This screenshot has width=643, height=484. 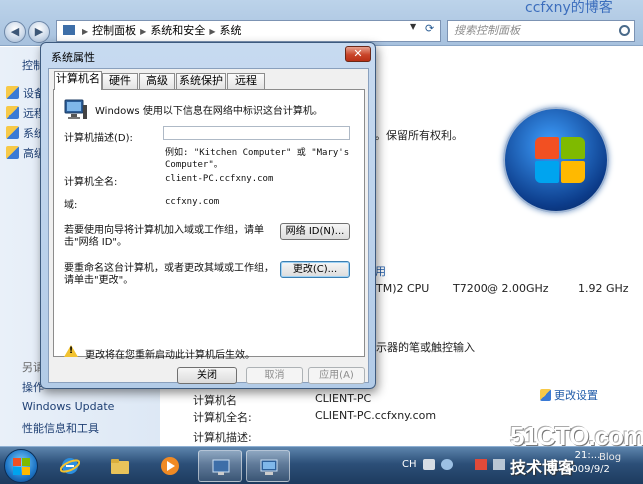 I want to click on cancel-button: 取消, so click(x=274, y=375).